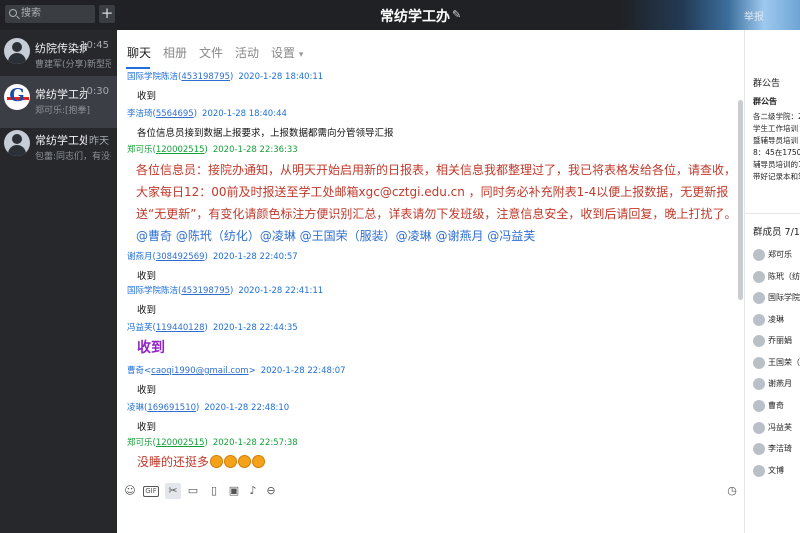 This screenshot has width=800, height=533. Describe the element at coordinates (130, 491) in the screenshot. I see `emoji-picker-icon: ☺` at that location.